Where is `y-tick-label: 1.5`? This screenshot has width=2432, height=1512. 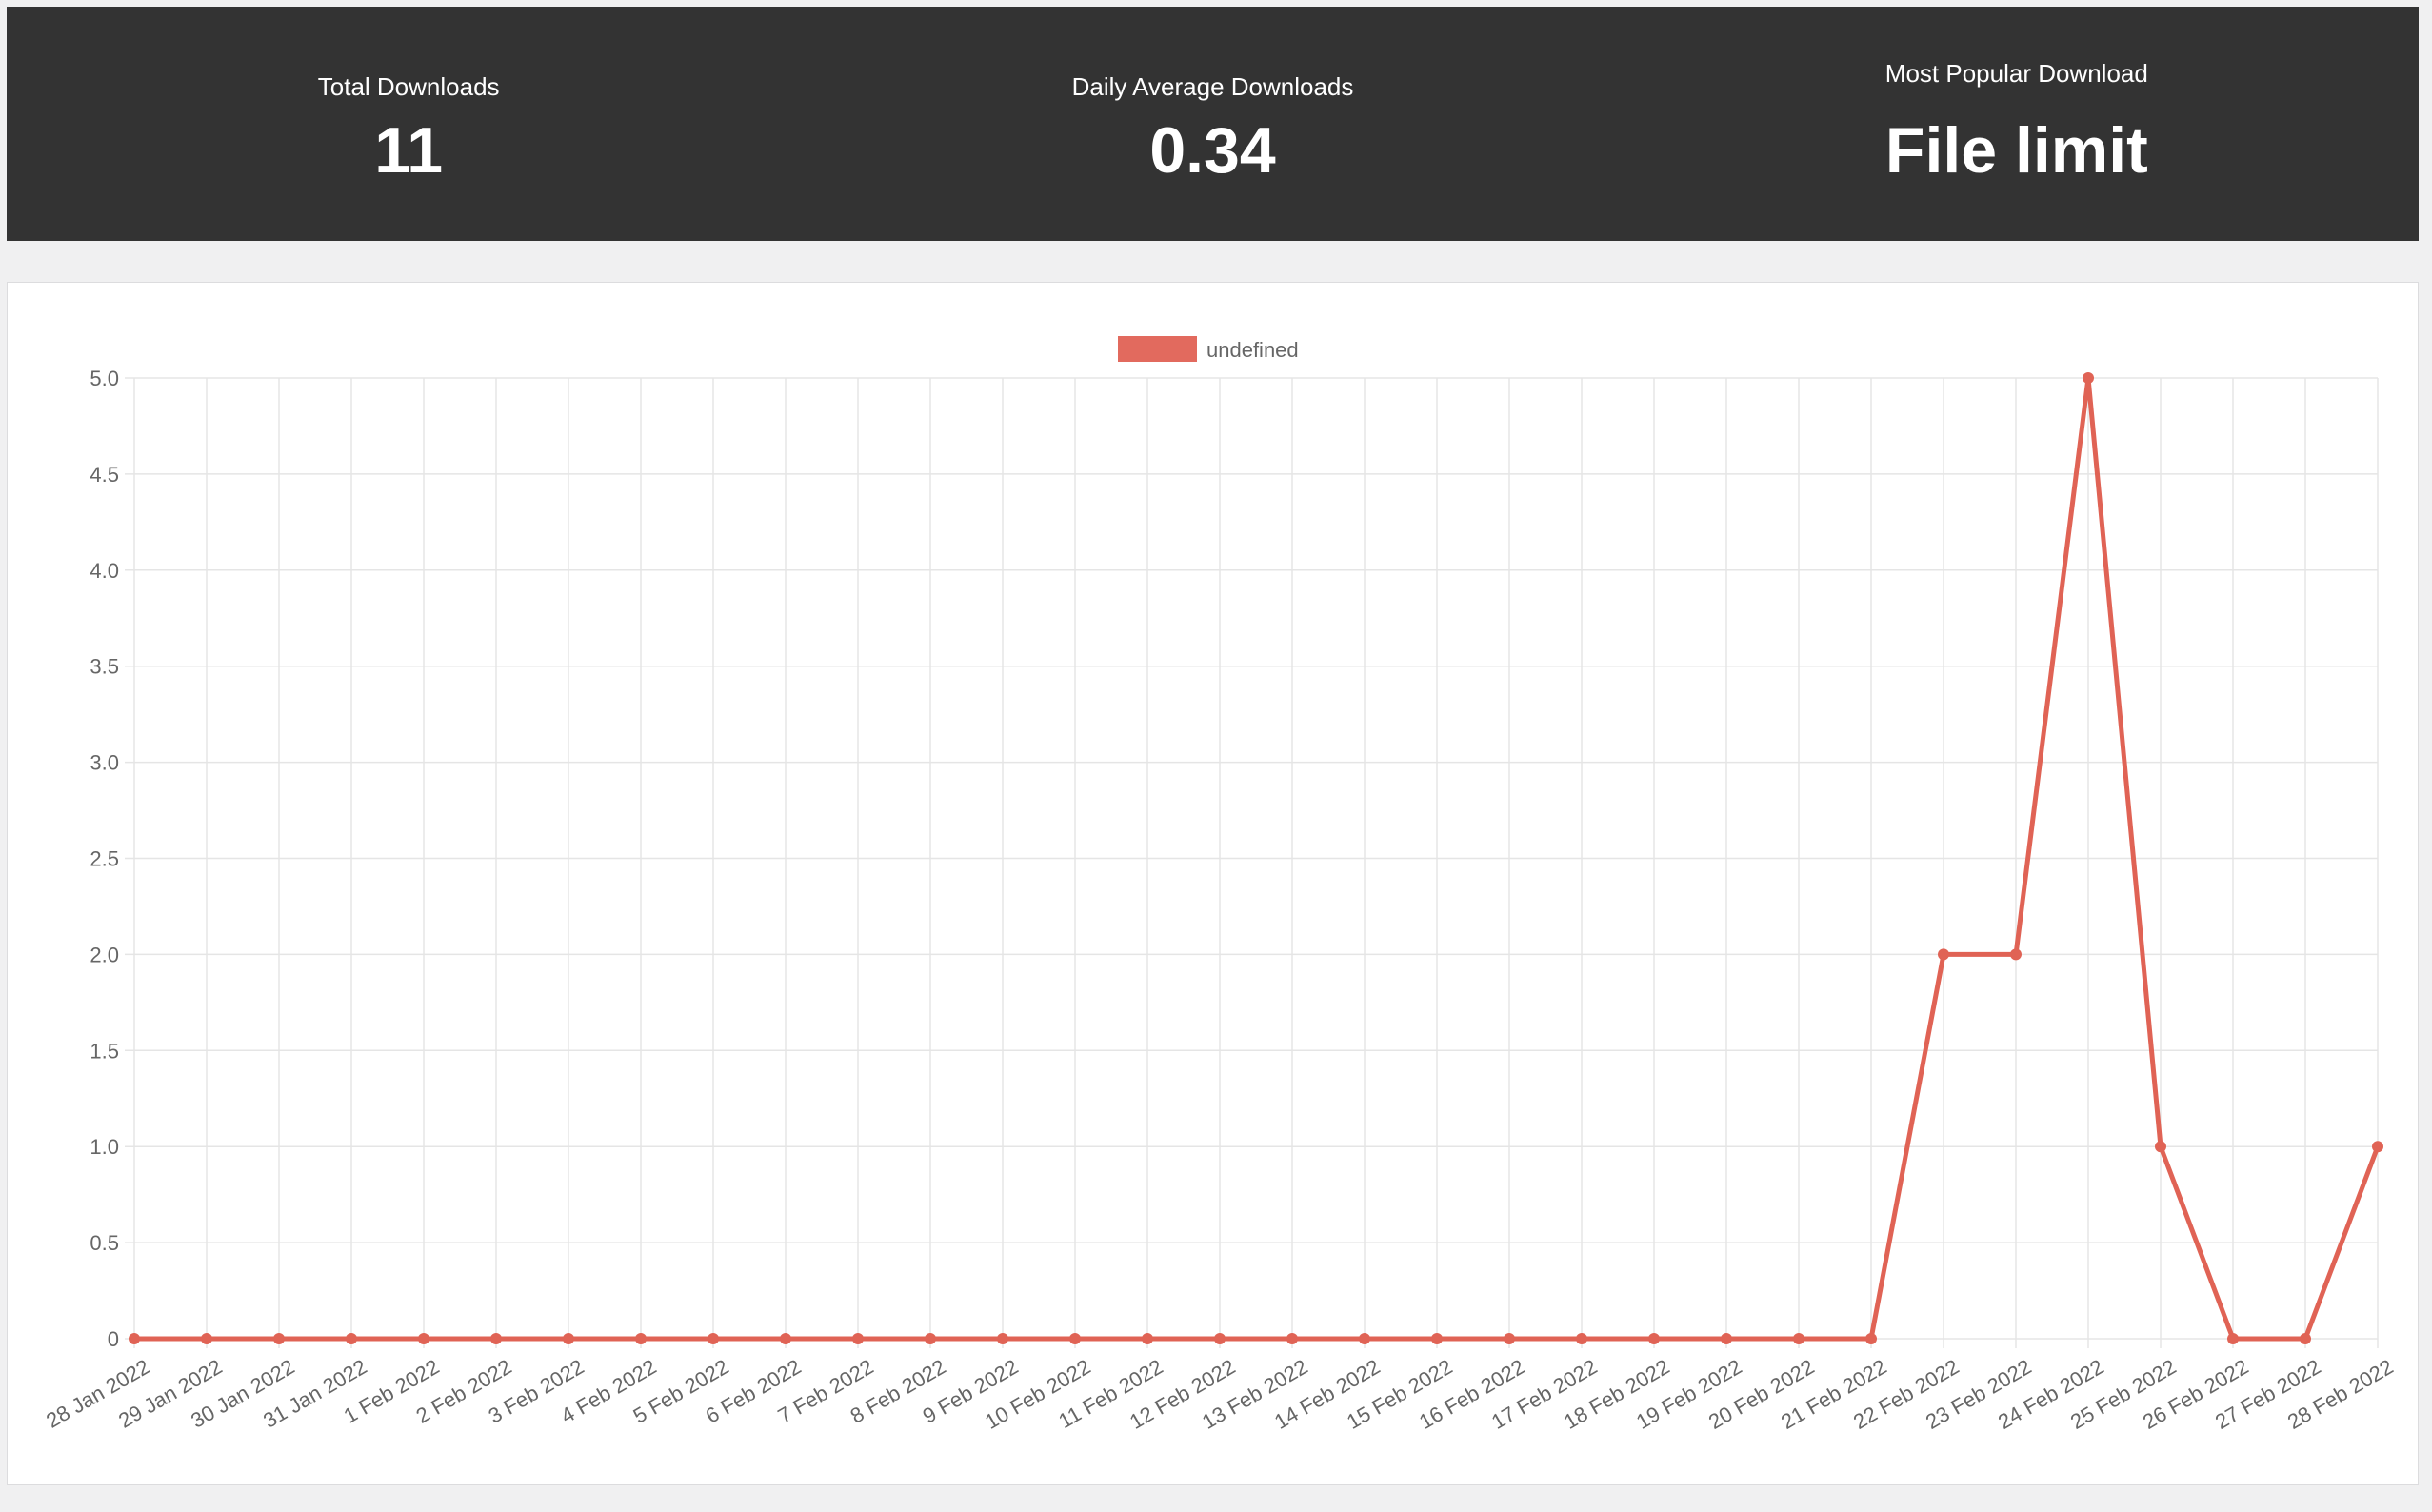 y-tick-label: 1.5 is located at coordinates (105, 1051).